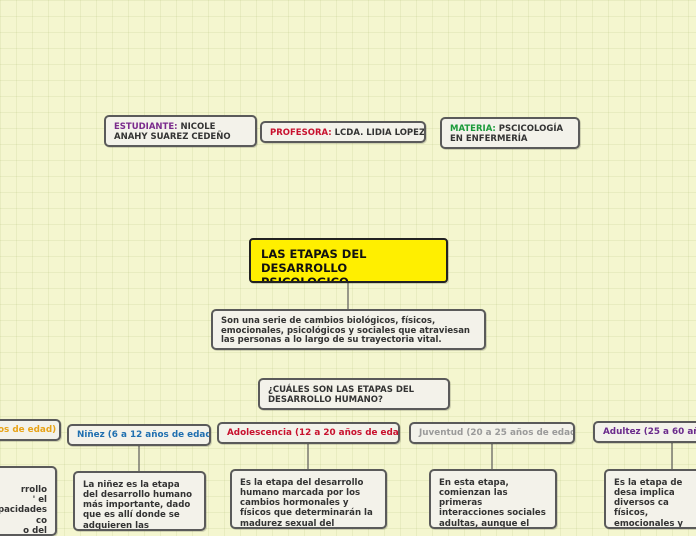  Describe the element at coordinates (380, 133) in the screenshot. I see `teacher-name: LCDA. LIDIA LOPEZ` at that location.